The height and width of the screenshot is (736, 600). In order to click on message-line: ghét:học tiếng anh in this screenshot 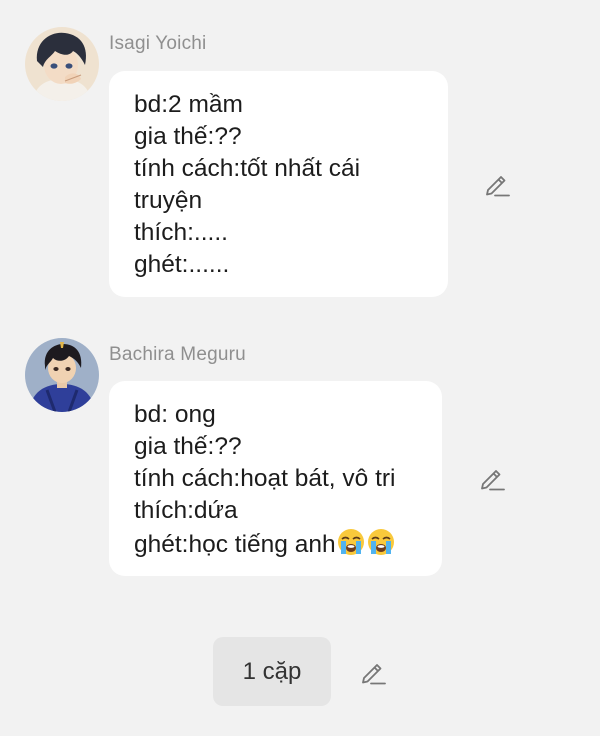, I will do `click(235, 544)`.